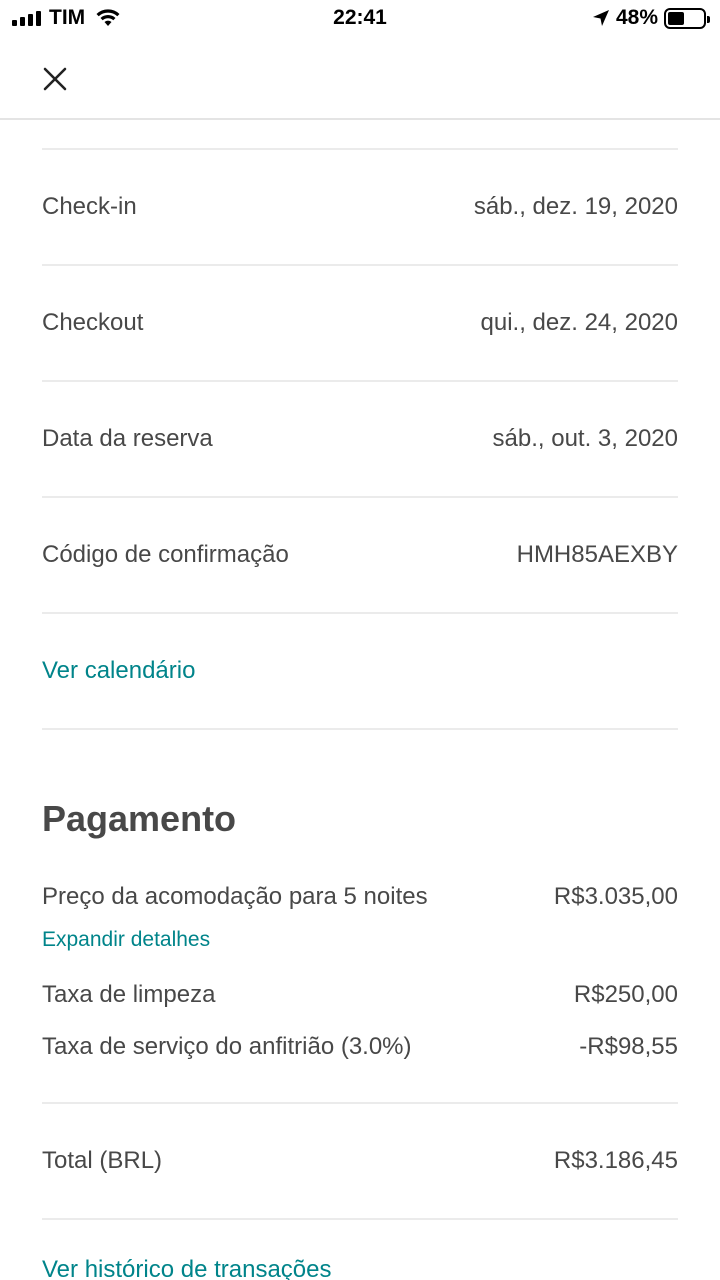  Describe the element at coordinates (165, 554) in the screenshot. I see `confirmation-code-label: Código de confirmação` at that location.